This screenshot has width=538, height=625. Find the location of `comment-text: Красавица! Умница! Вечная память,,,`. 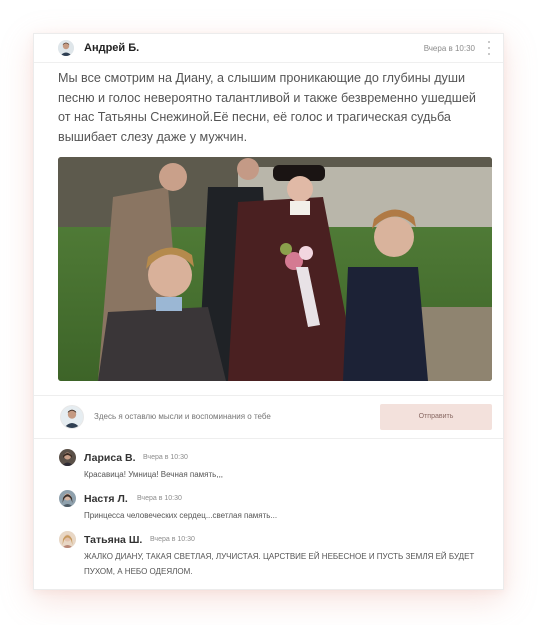

comment-text: Красавица! Умница! Вечная память,,, is located at coordinates (154, 474).